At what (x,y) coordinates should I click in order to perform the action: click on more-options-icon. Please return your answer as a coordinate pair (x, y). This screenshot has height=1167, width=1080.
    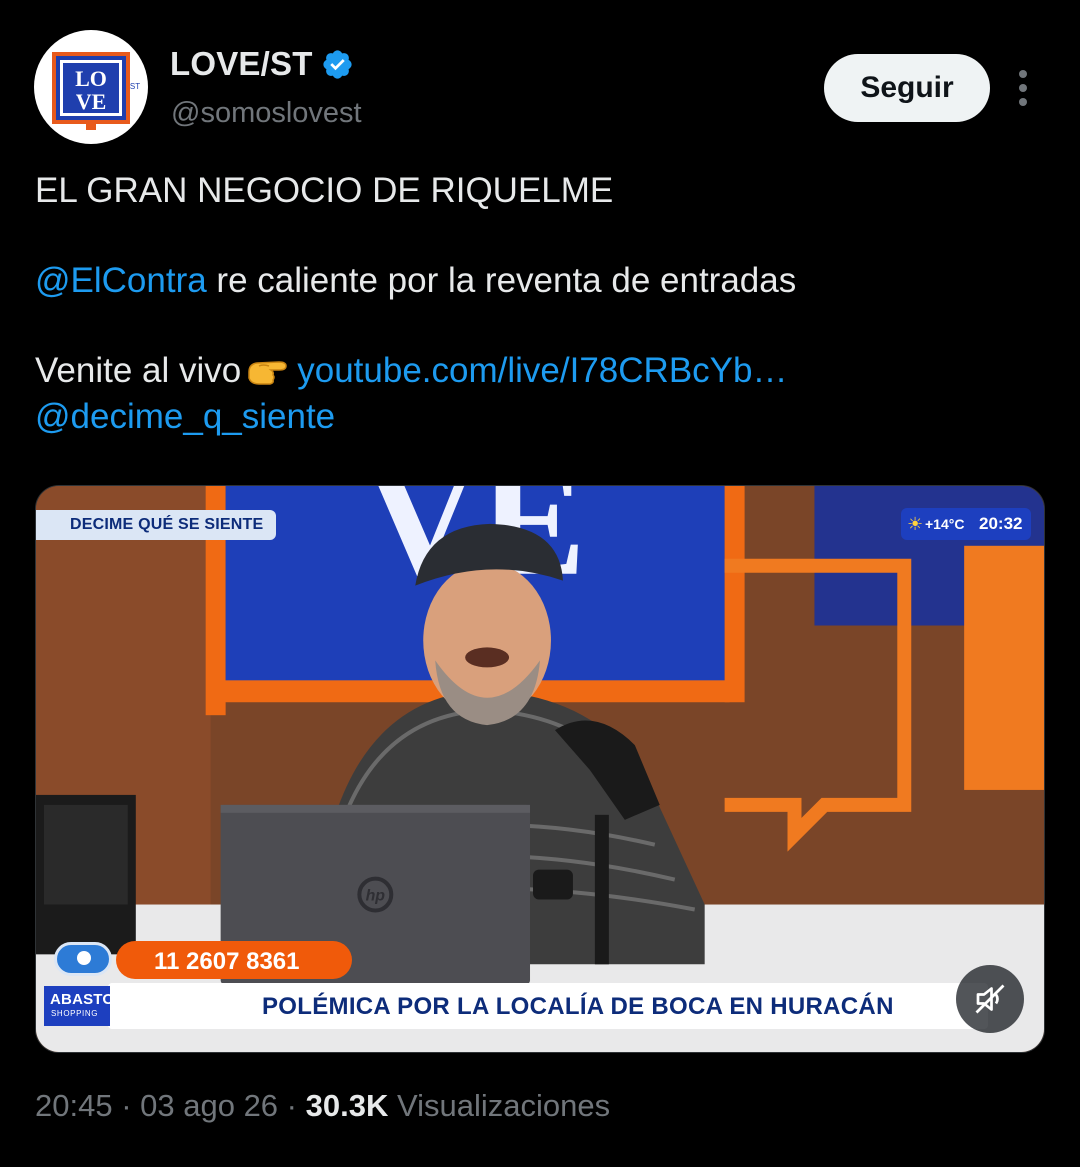
    Looking at the image, I should click on (1023, 88).